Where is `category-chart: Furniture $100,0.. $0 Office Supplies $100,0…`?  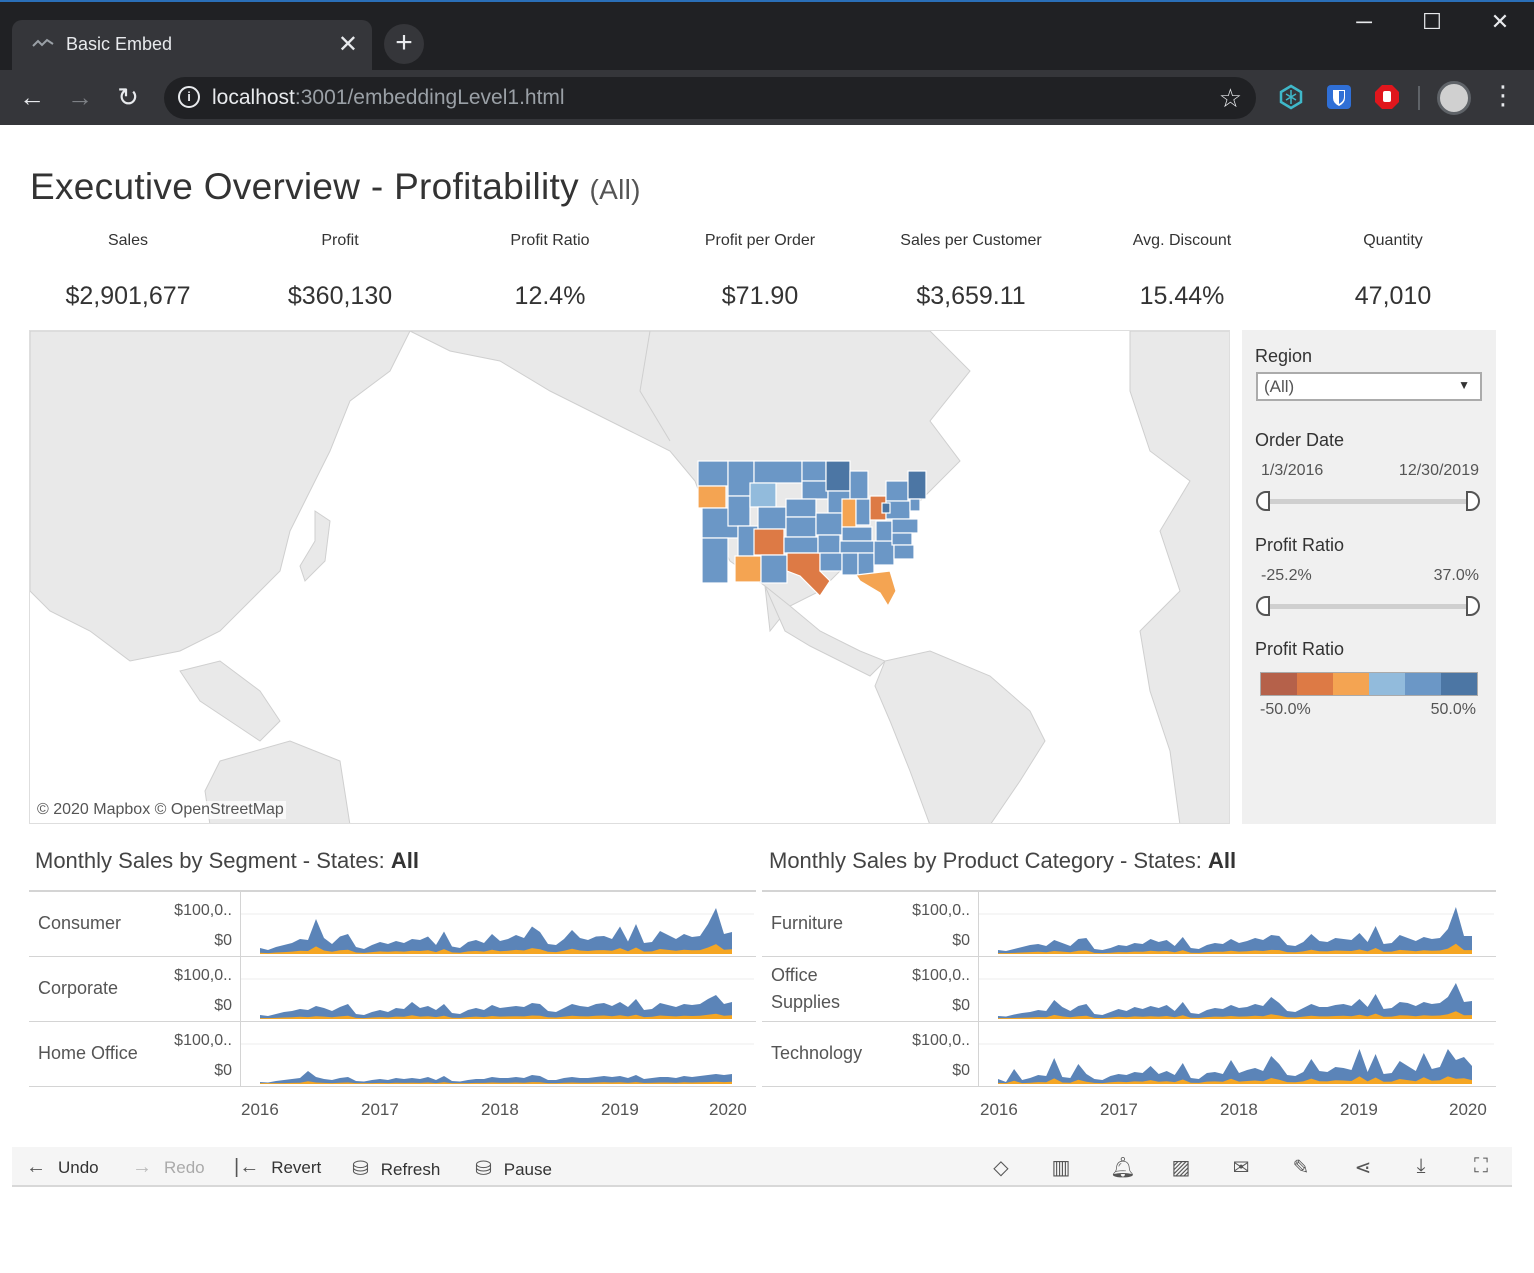 category-chart: Furniture $100,0.. $0 Office Supplies $100,0… is located at coordinates (1129, 988).